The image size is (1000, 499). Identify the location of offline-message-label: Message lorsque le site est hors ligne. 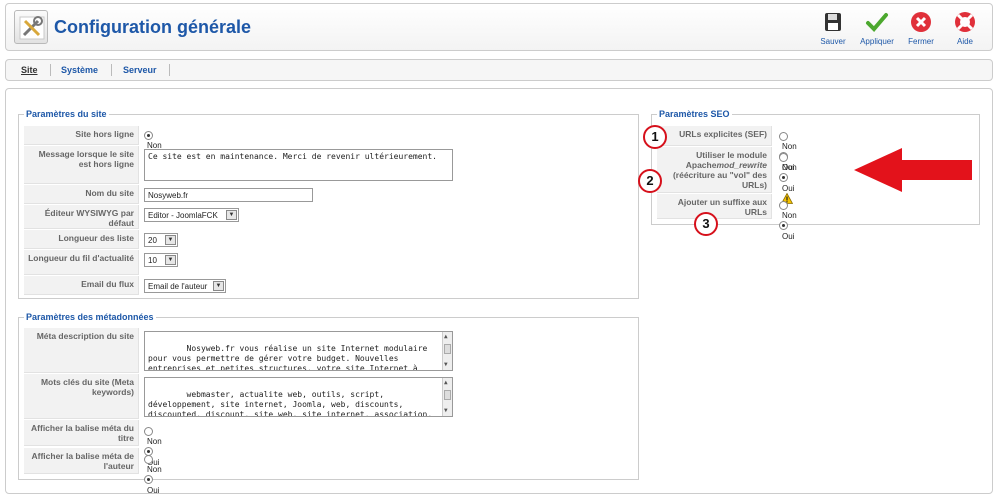
(81, 165).